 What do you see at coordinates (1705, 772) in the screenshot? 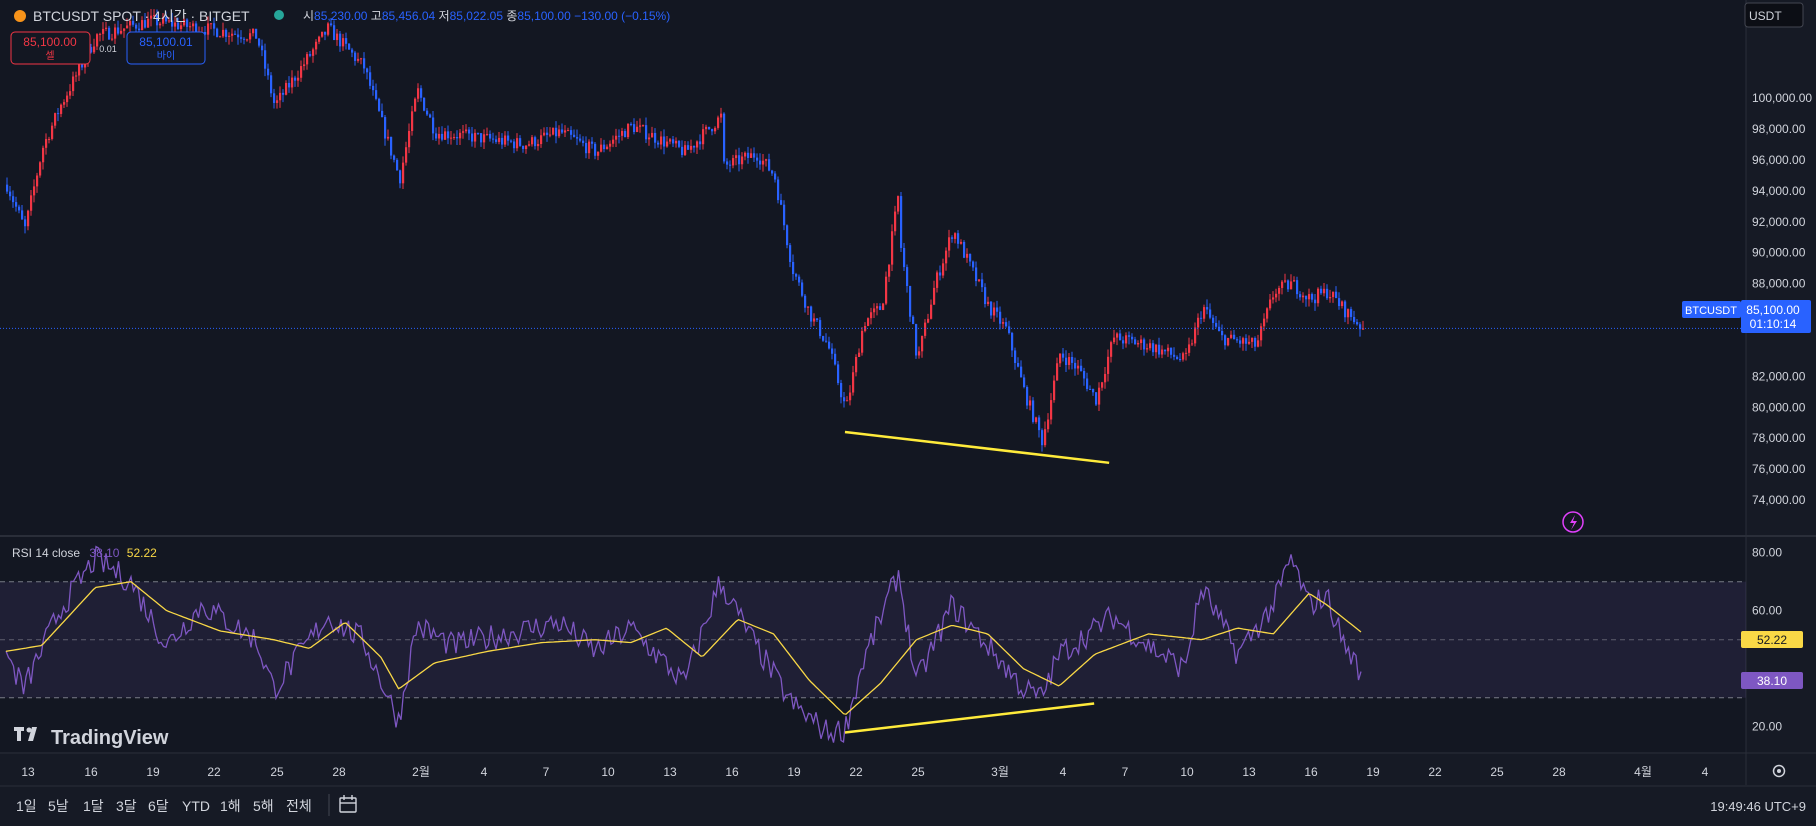
I see `time-label: 4` at bounding box center [1705, 772].